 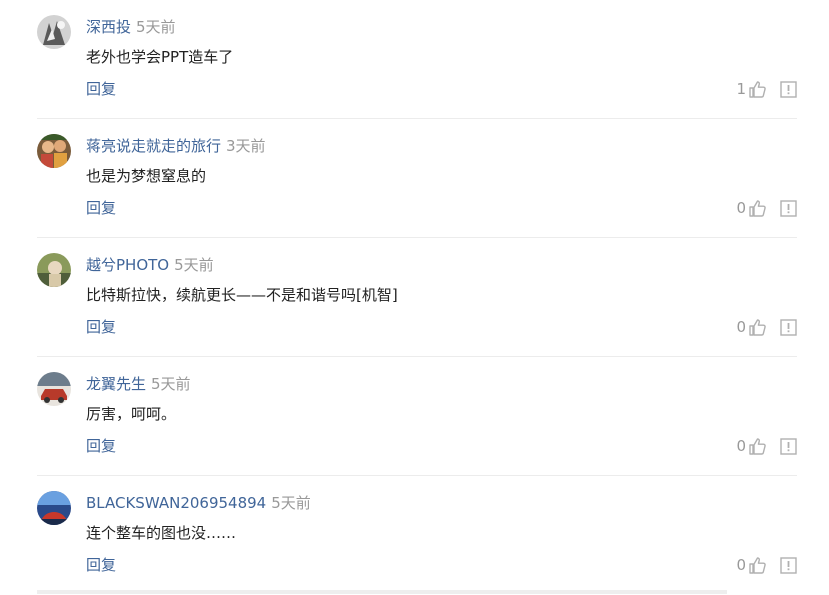 I want to click on comment-text: 厉害，呵呵。, so click(x=131, y=414).